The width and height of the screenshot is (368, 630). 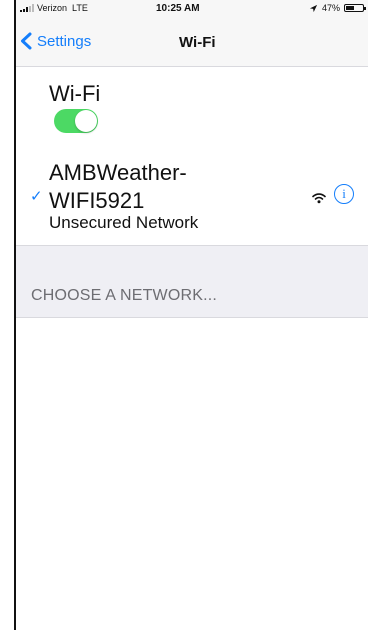 I want to click on info-icon: i, so click(x=344, y=194).